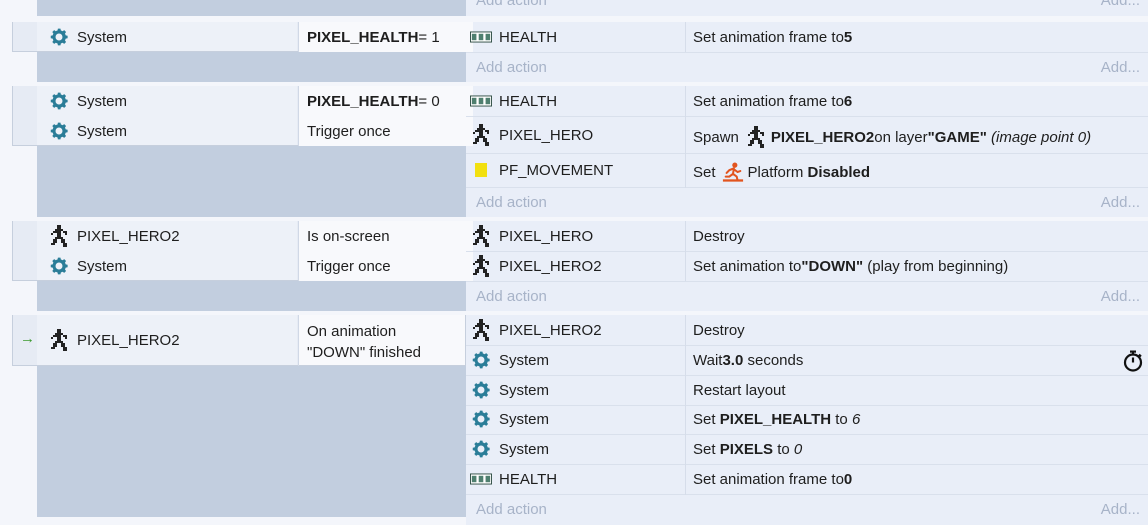  Describe the element at coordinates (739, 390) in the screenshot. I see `action-label: Restart layout` at that location.